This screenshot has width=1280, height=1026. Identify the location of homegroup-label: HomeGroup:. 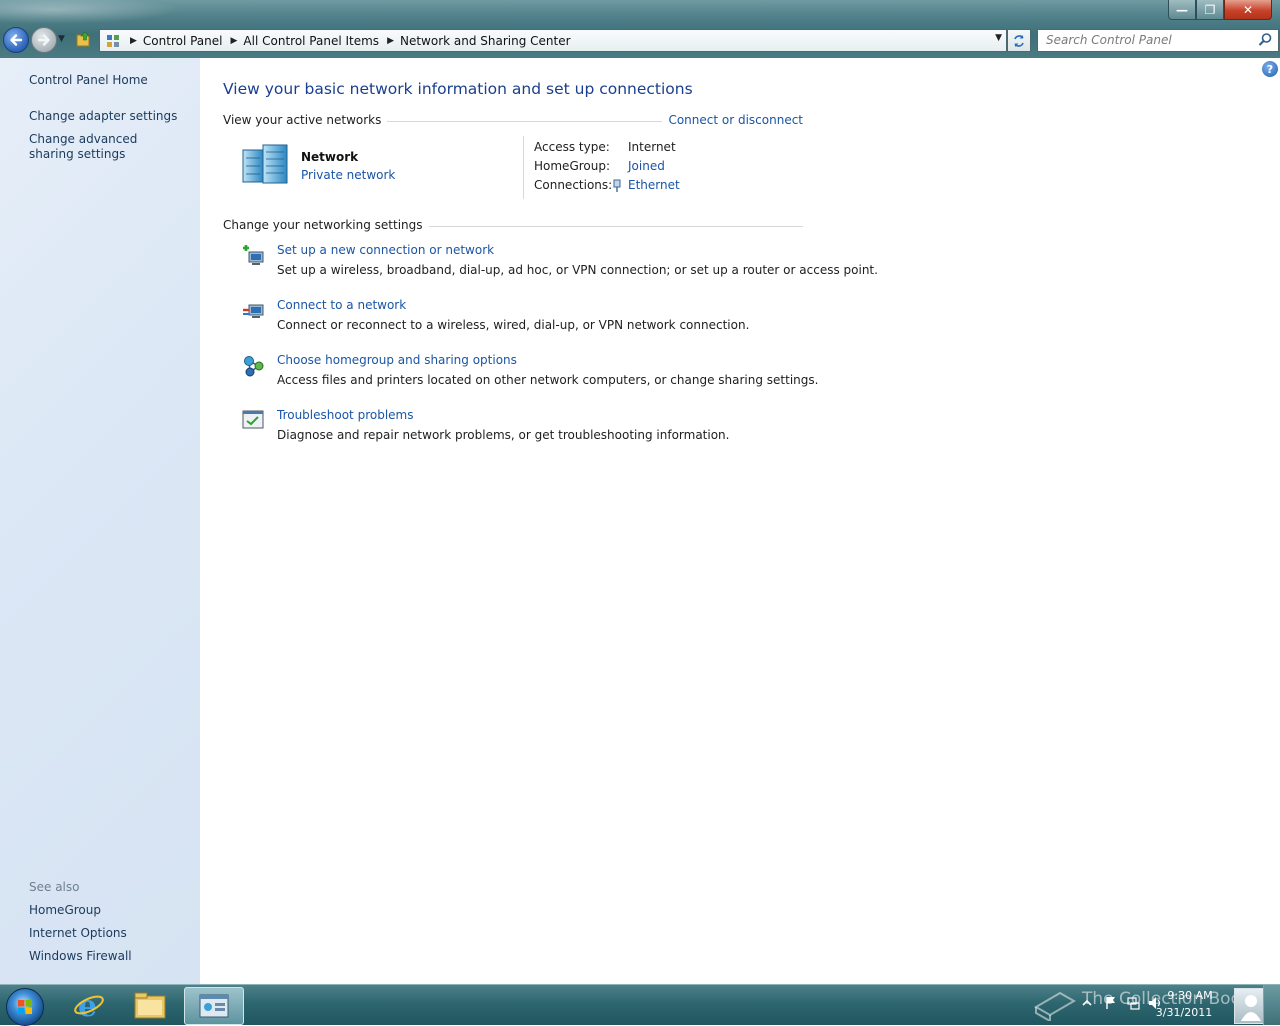
(572, 166).